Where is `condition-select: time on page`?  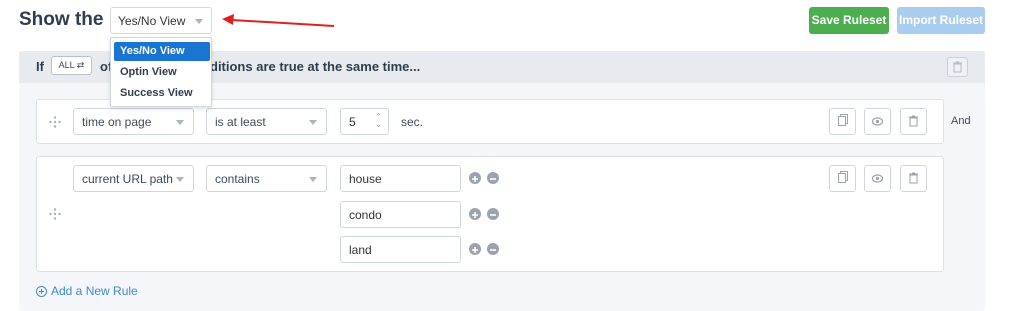
condition-select: time on page is located at coordinates (133, 121).